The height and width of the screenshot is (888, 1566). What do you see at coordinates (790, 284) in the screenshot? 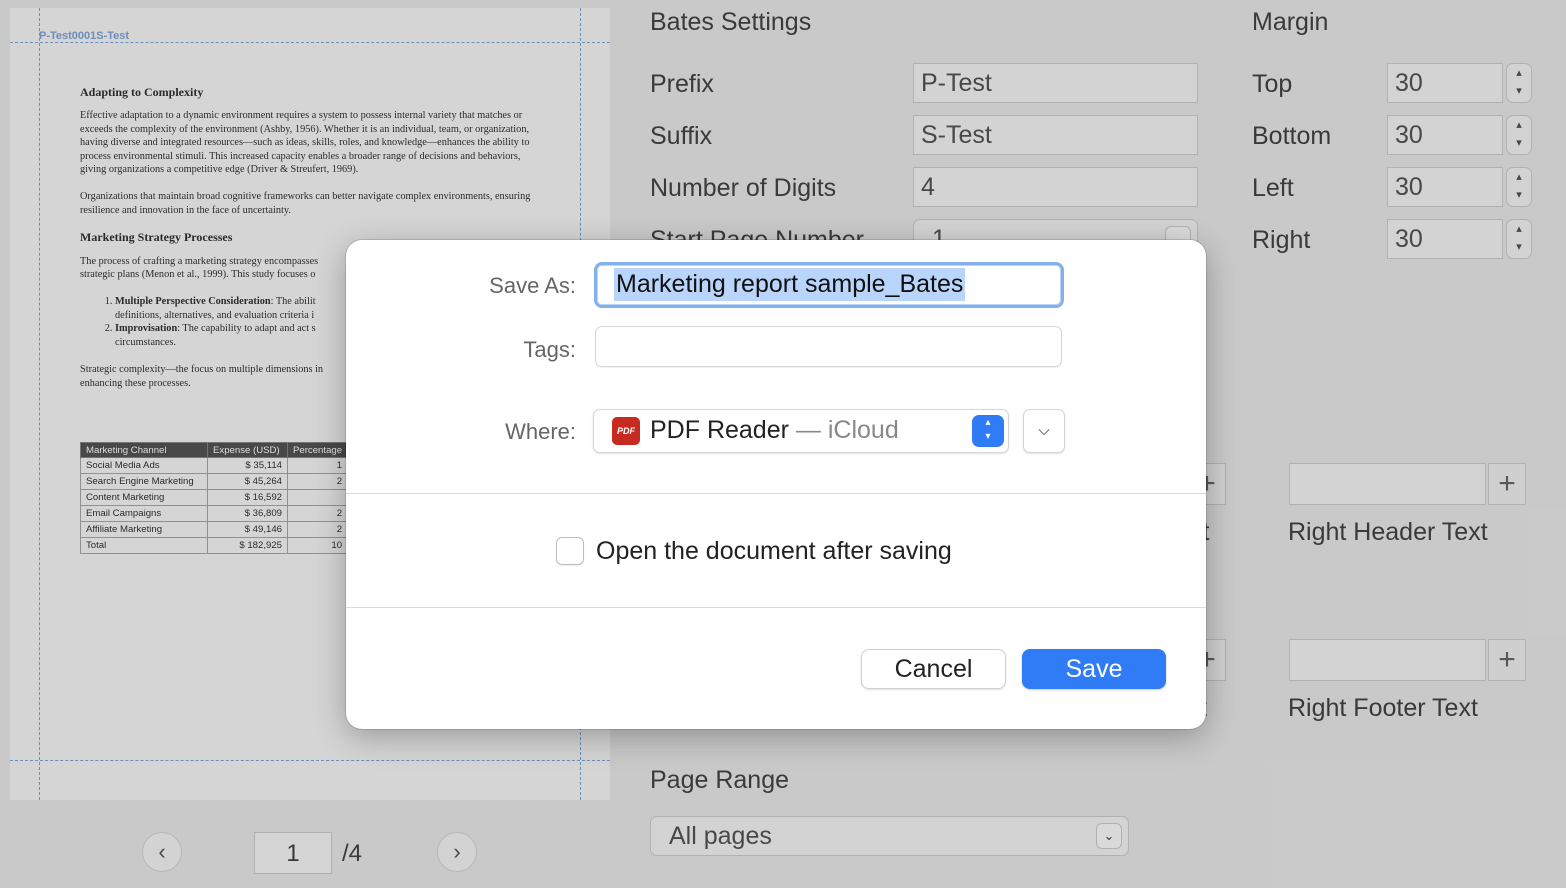
I see `save-as-value: Marketing report sample_Bates` at bounding box center [790, 284].